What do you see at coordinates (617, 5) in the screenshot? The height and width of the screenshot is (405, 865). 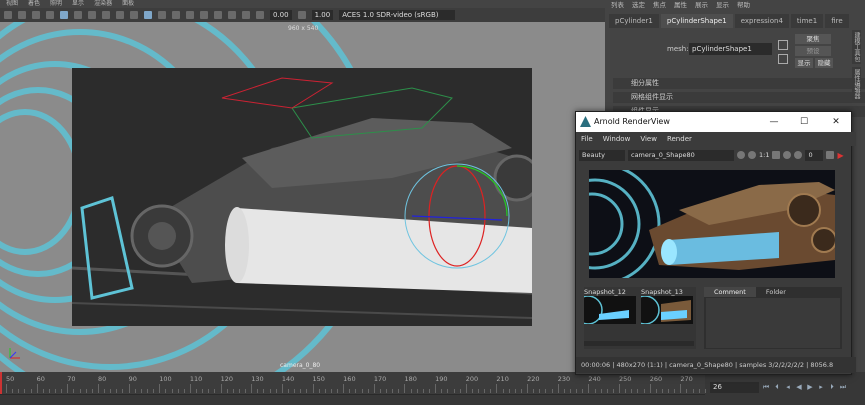 I see `ae-menu-list: 列表` at bounding box center [617, 5].